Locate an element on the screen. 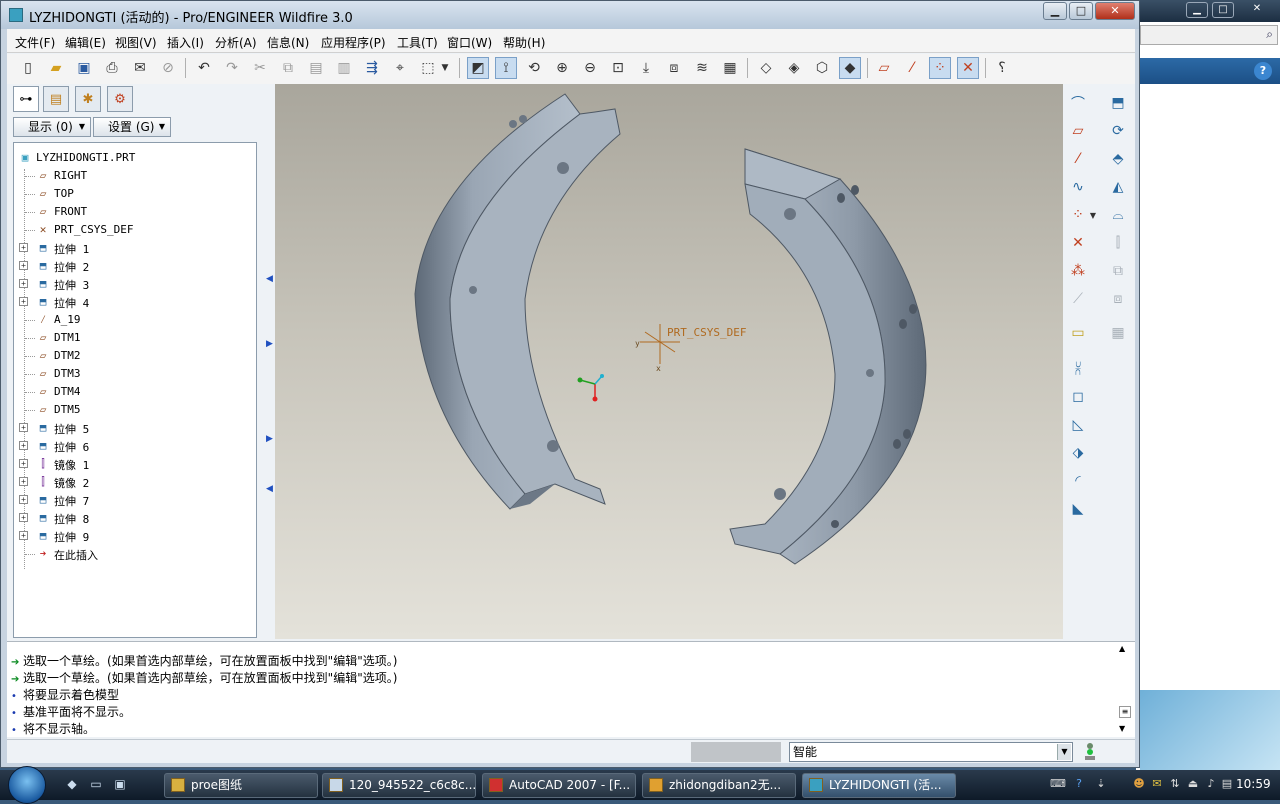 The image size is (1280, 804). keyboard-icon: ⌨ is located at coordinates (1058, 784).